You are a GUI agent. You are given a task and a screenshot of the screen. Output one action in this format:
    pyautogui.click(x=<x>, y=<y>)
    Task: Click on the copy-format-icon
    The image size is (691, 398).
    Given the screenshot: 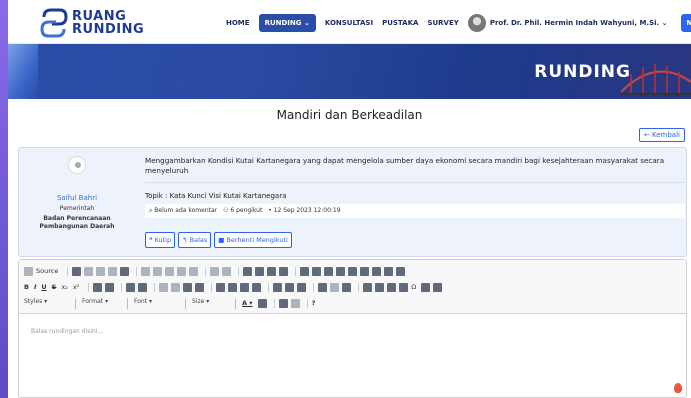 What is the action you would take?
    pyautogui.click(x=98, y=287)
    